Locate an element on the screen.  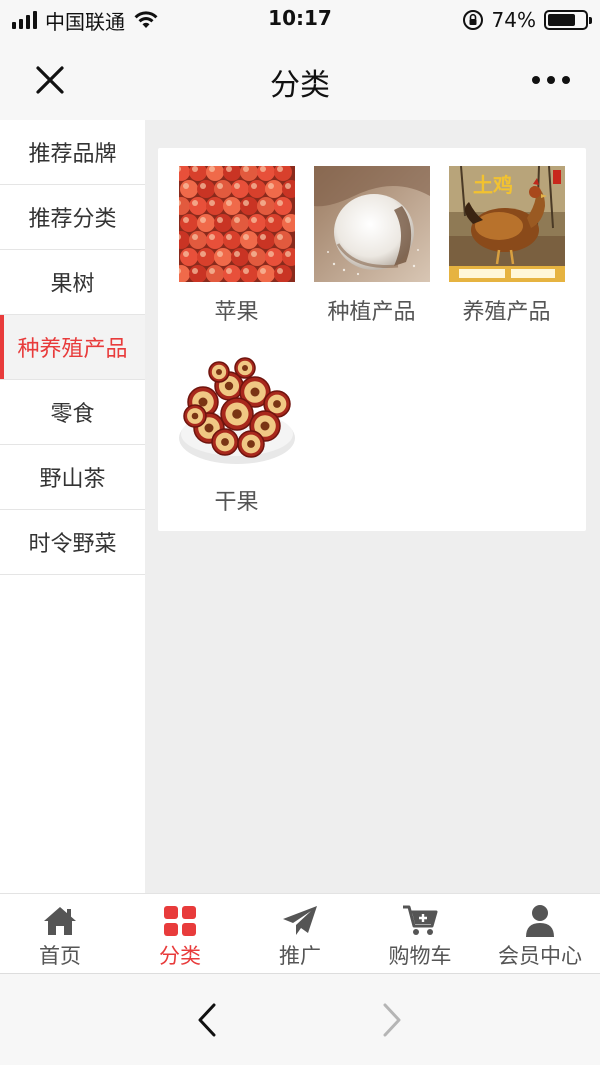
status-left: 中国联通 is located at coordinates (85, 20).